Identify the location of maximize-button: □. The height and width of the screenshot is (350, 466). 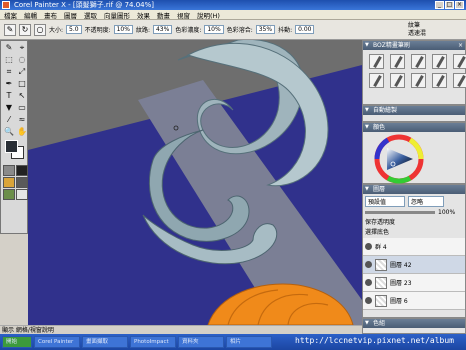
(449, 5).